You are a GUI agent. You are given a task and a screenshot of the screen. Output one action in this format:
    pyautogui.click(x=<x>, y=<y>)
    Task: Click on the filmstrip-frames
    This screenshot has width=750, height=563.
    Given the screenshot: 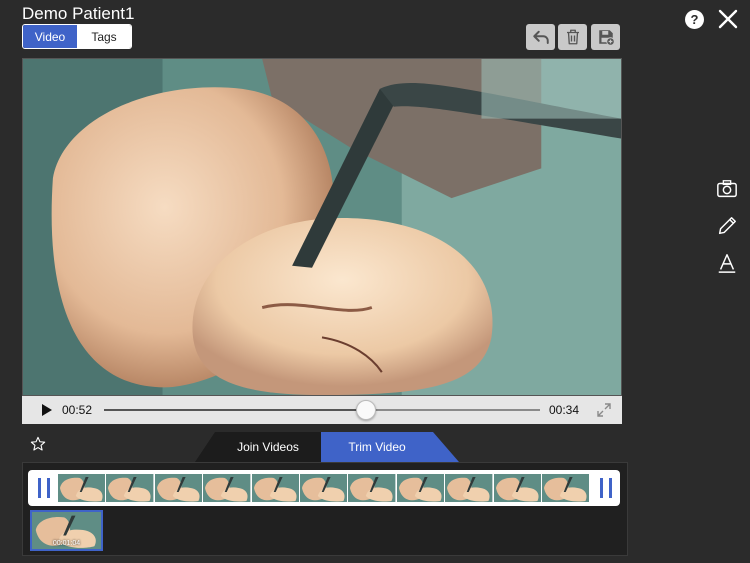 What is the action you would take?
    pyautogui.click(x=324, y=488)
    